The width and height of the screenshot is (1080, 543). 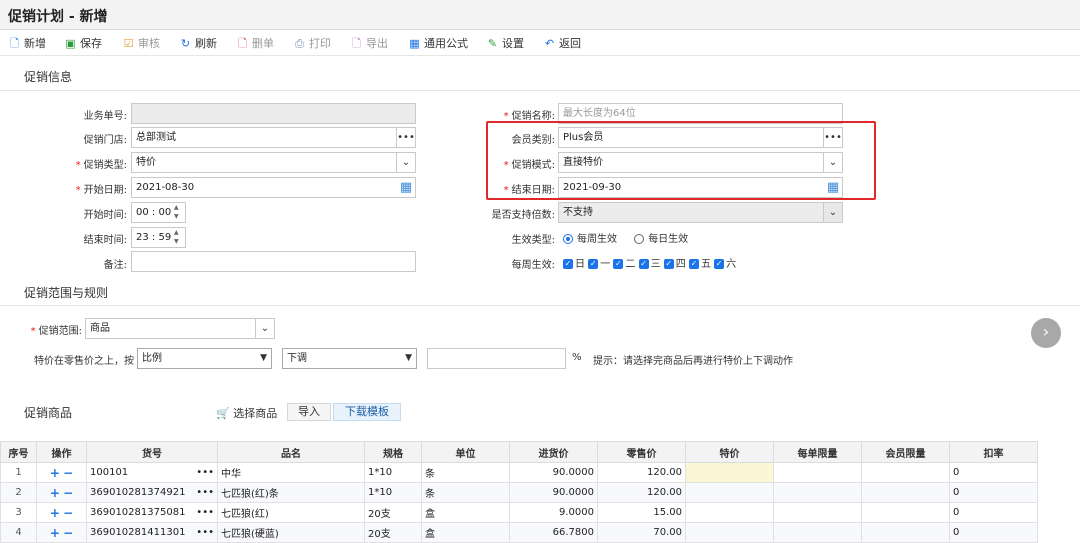 I want to click on weekday-checkbox-mon: ✓ 一, so click(x=599, y=264).